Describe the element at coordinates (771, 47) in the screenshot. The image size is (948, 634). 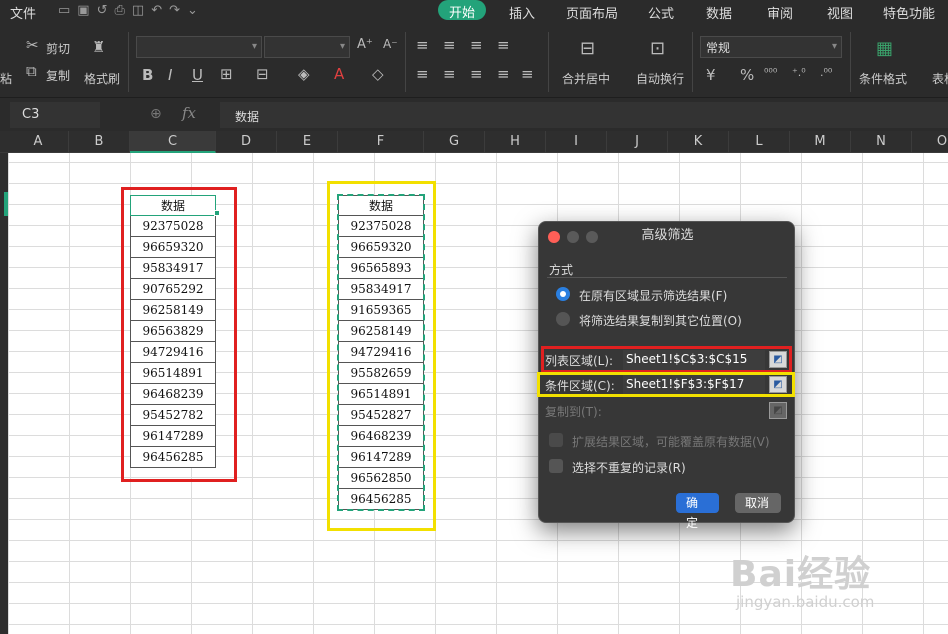
I see `number-format-select: 常规 ▾` at that location.